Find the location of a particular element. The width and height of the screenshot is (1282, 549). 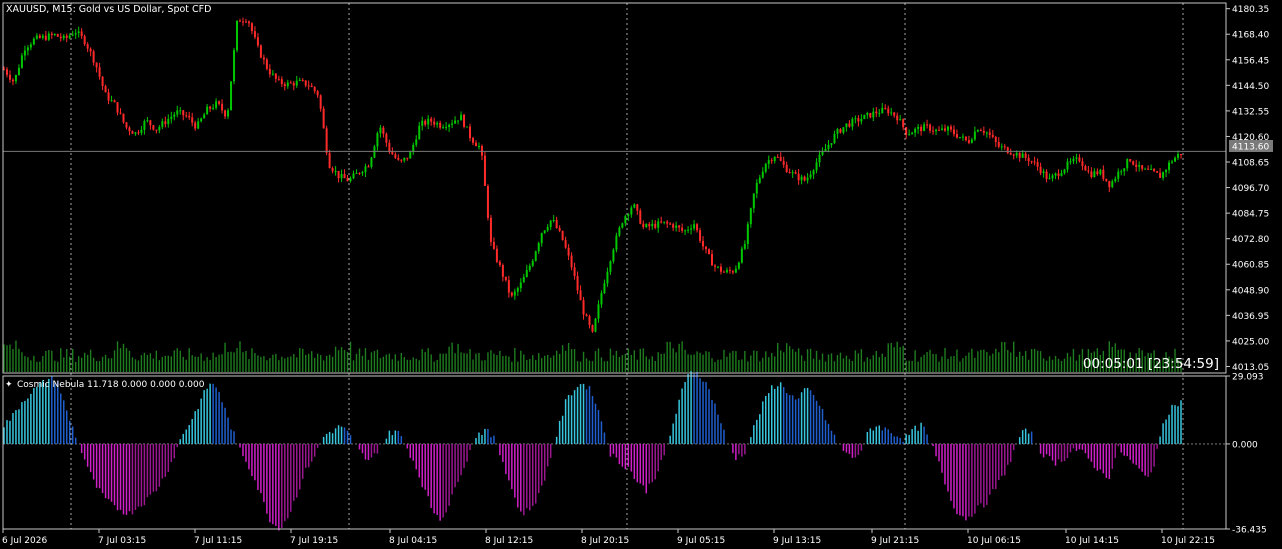

indicator-caption-group: ✦ Cosmic Nebula 11.718 0.000 0.000 0.000 is located at coordinates (105, 385).